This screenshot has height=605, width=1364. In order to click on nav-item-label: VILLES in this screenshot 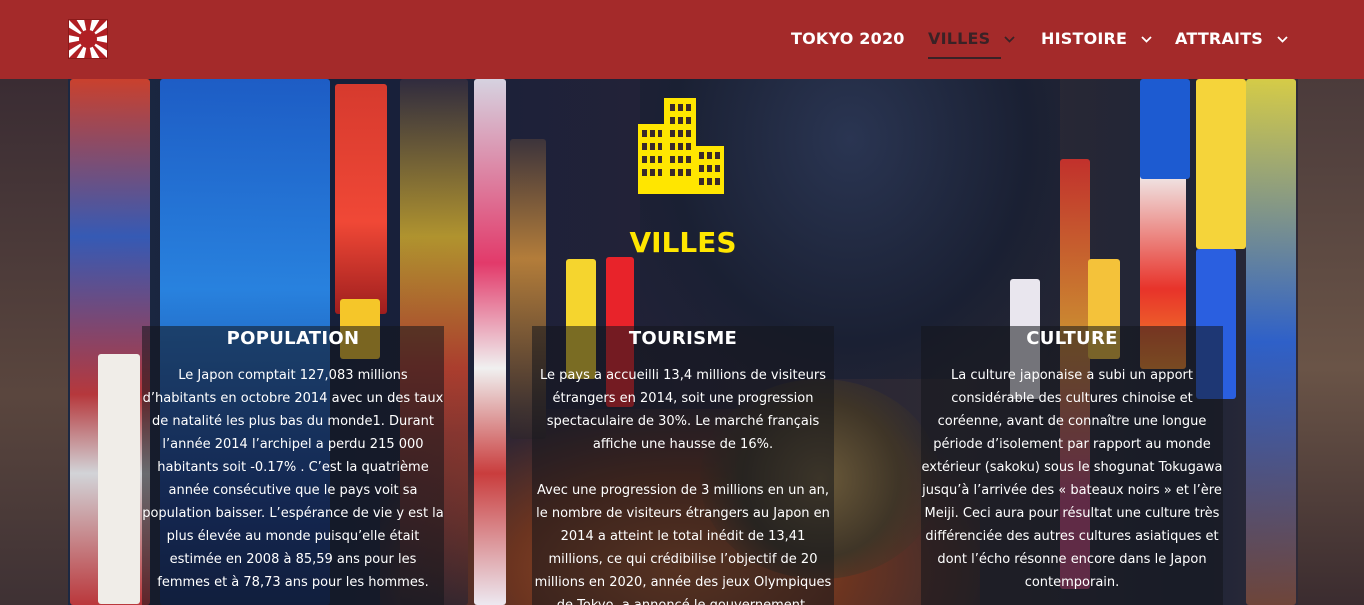, I will do `click(959, 38)`.